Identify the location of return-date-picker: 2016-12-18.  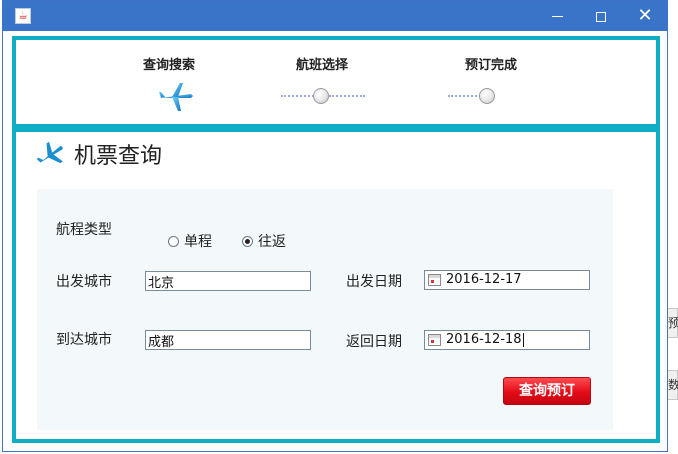
(507, 340).